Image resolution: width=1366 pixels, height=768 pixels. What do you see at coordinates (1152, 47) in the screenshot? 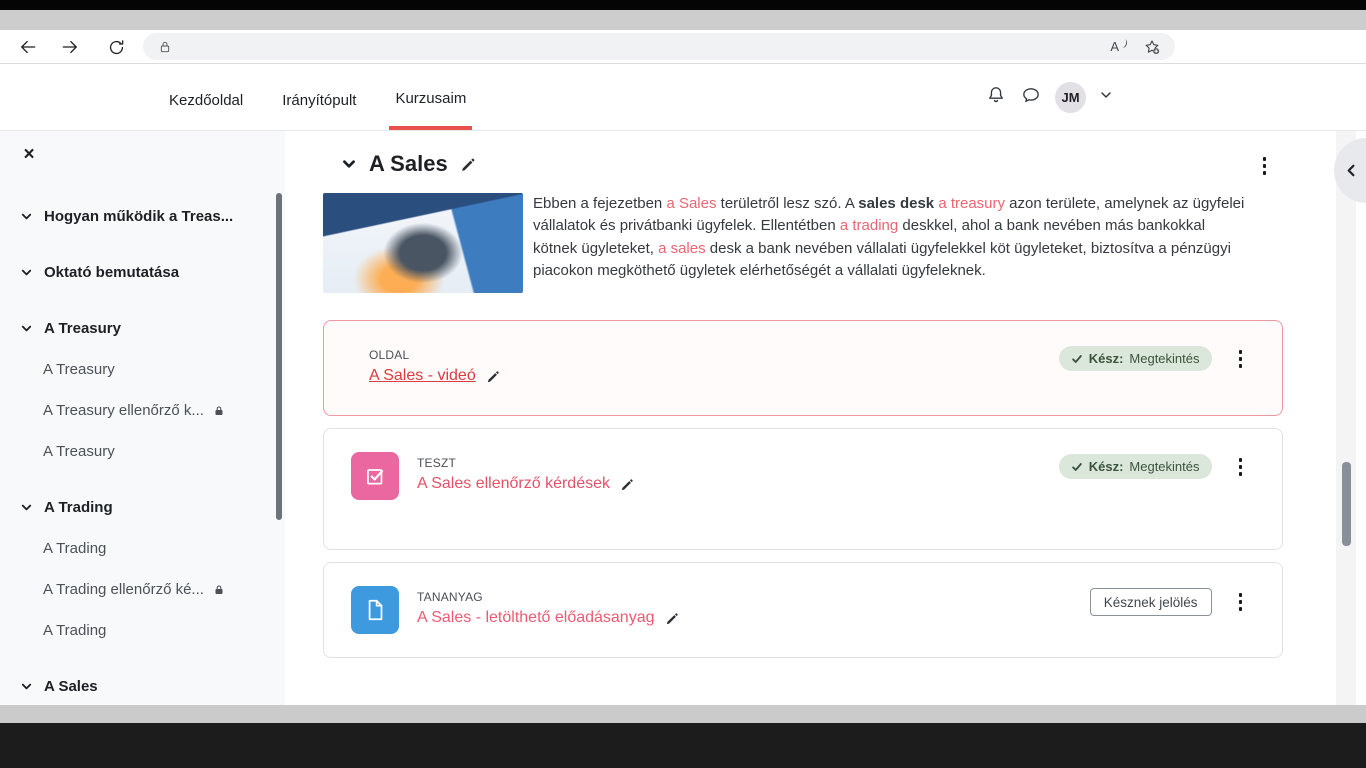
I see `add-favorite-star-icon` at bounding box center [1152, 47].